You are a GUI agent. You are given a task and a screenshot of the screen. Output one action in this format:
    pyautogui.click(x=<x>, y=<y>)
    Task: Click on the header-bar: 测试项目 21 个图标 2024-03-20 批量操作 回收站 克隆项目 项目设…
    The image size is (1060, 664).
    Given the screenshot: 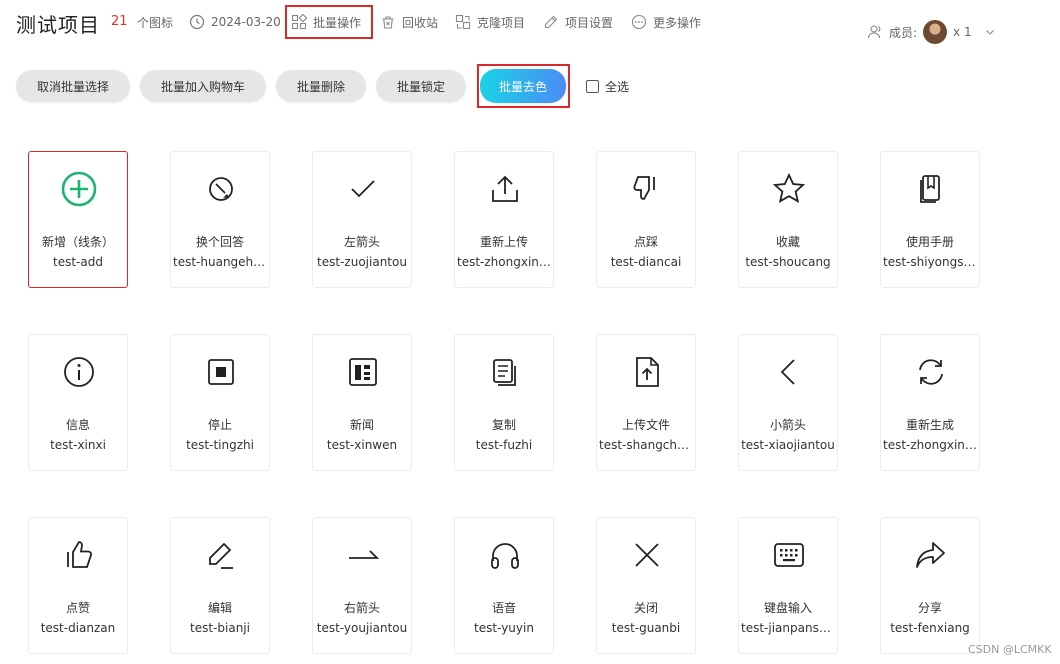 What is the action you would take?
    pyautogui.click(x=530, y=25)
    